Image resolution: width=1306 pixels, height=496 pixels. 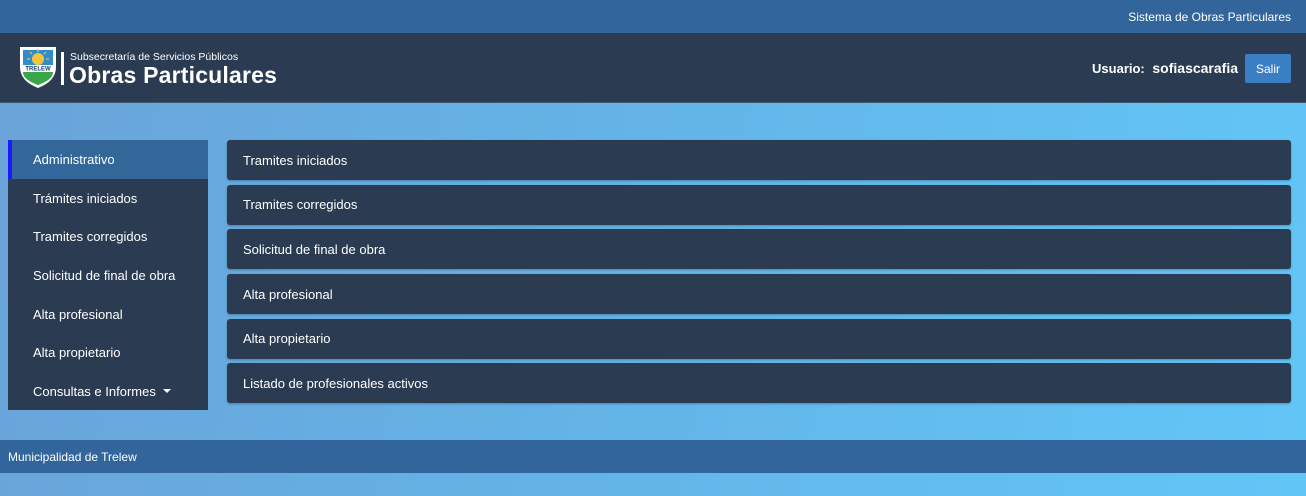 I want to click on sidebar-item-administrativo: Administrativo, so click(x=108, y=159).